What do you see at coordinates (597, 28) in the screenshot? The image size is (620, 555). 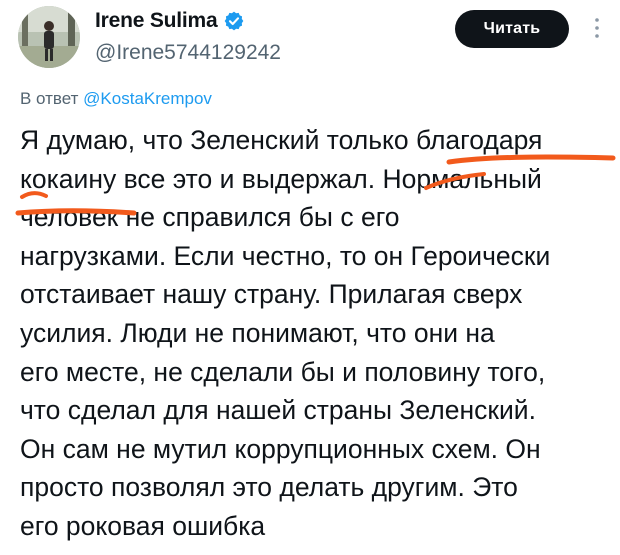 I see `more-vertical-icon` at bounding box center [597, 28].